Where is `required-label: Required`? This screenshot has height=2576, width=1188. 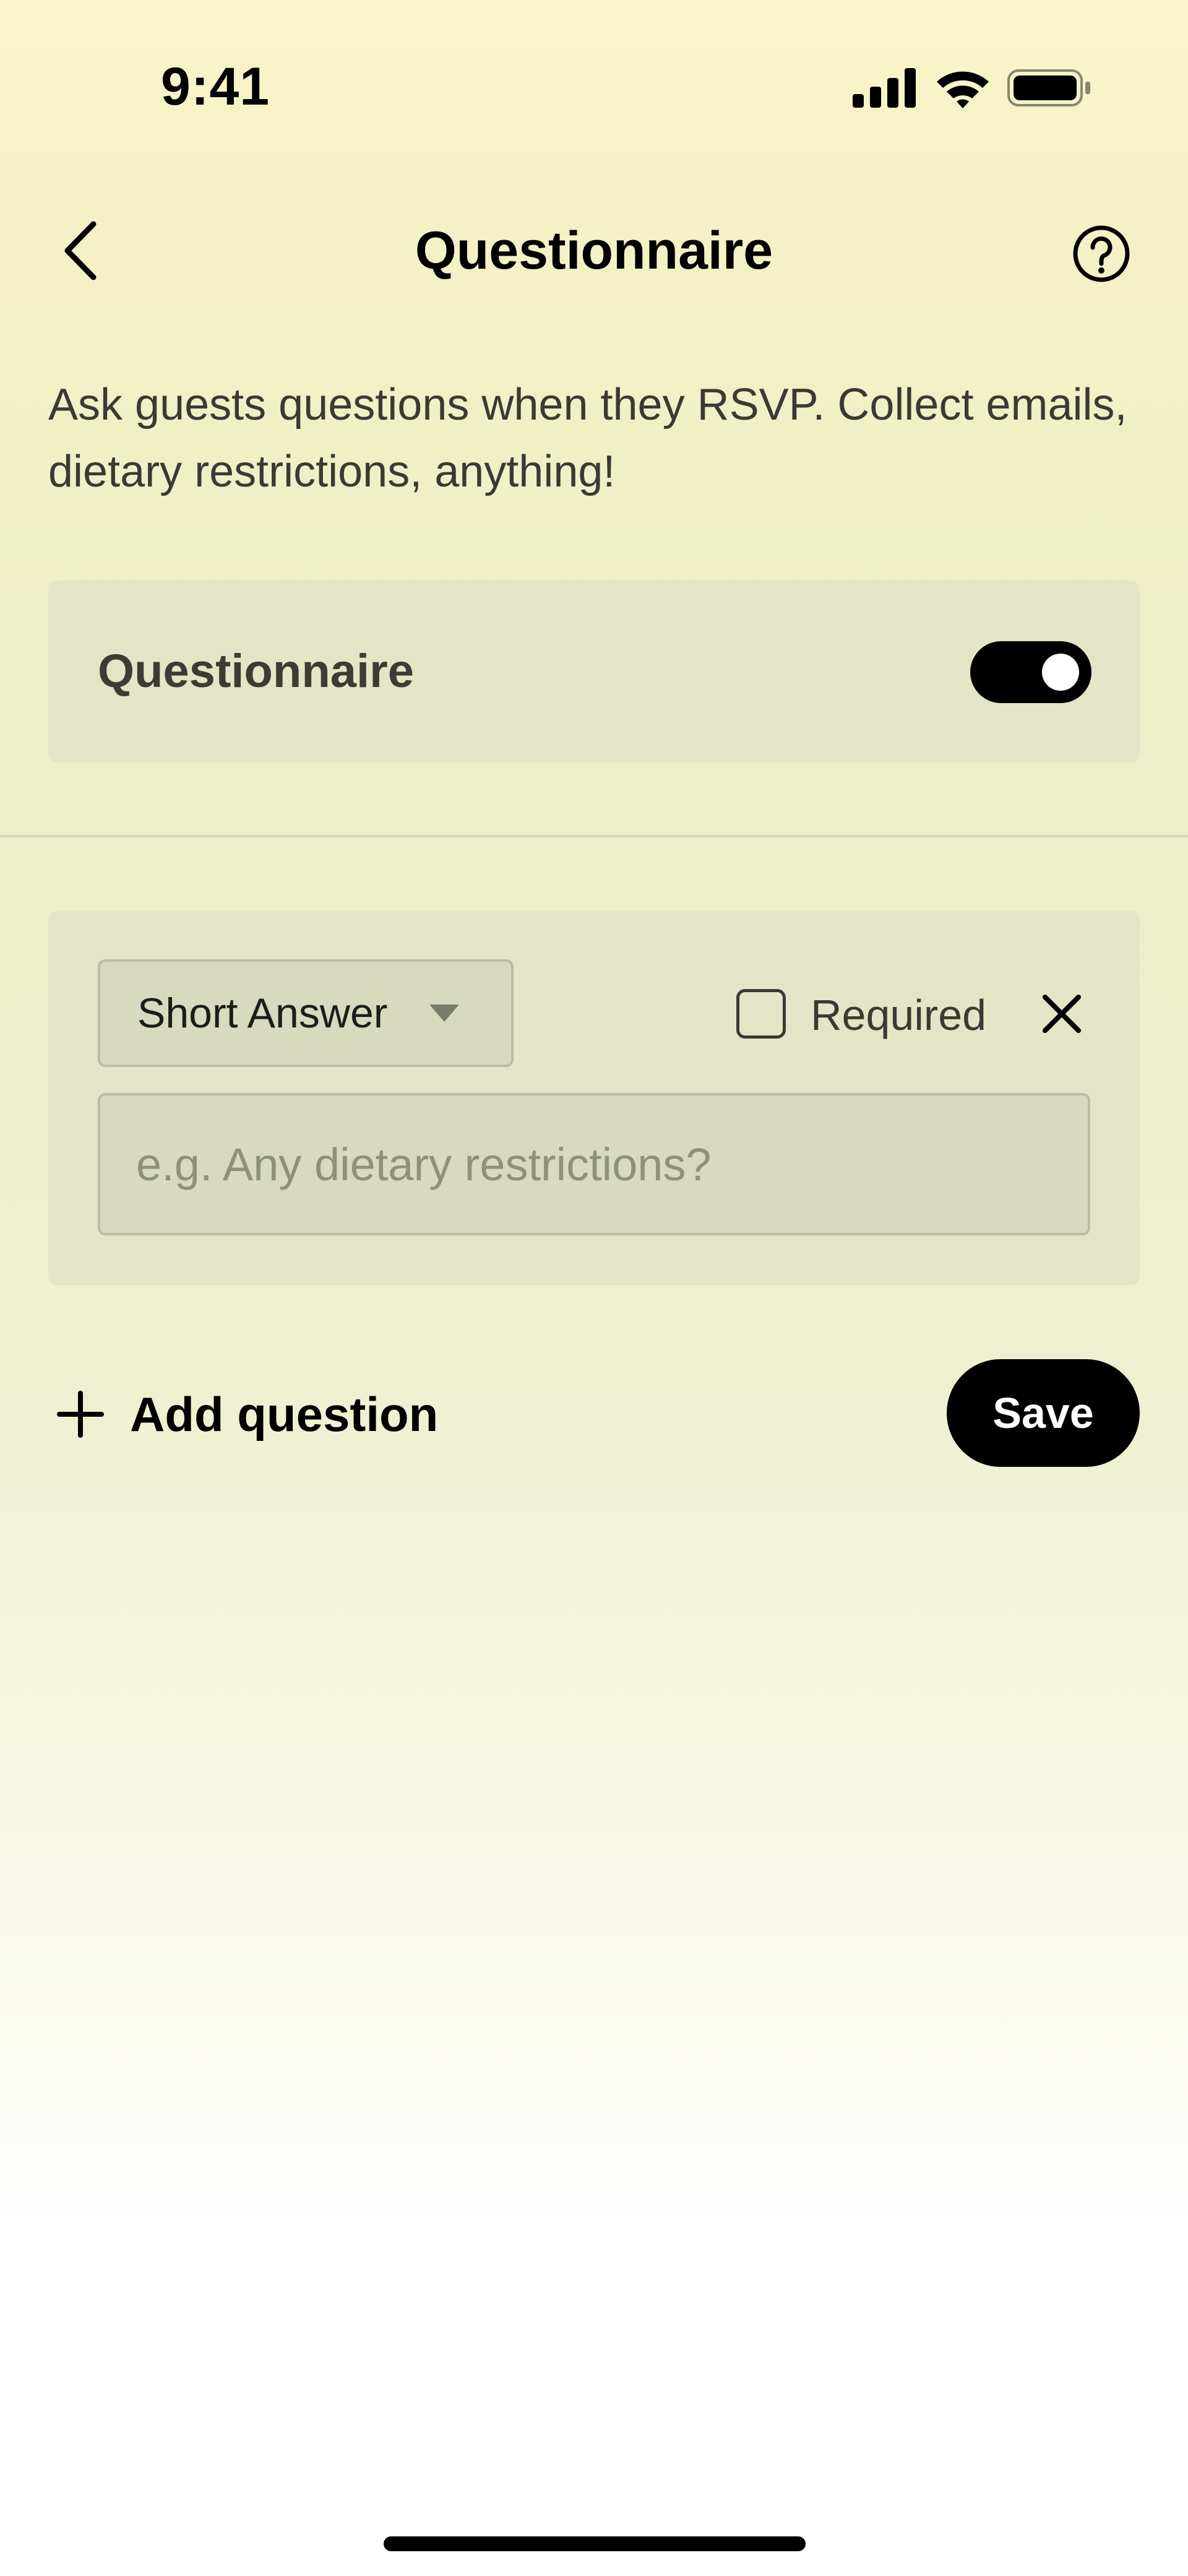 required-label: Required is located at coordinates (899, 1015).